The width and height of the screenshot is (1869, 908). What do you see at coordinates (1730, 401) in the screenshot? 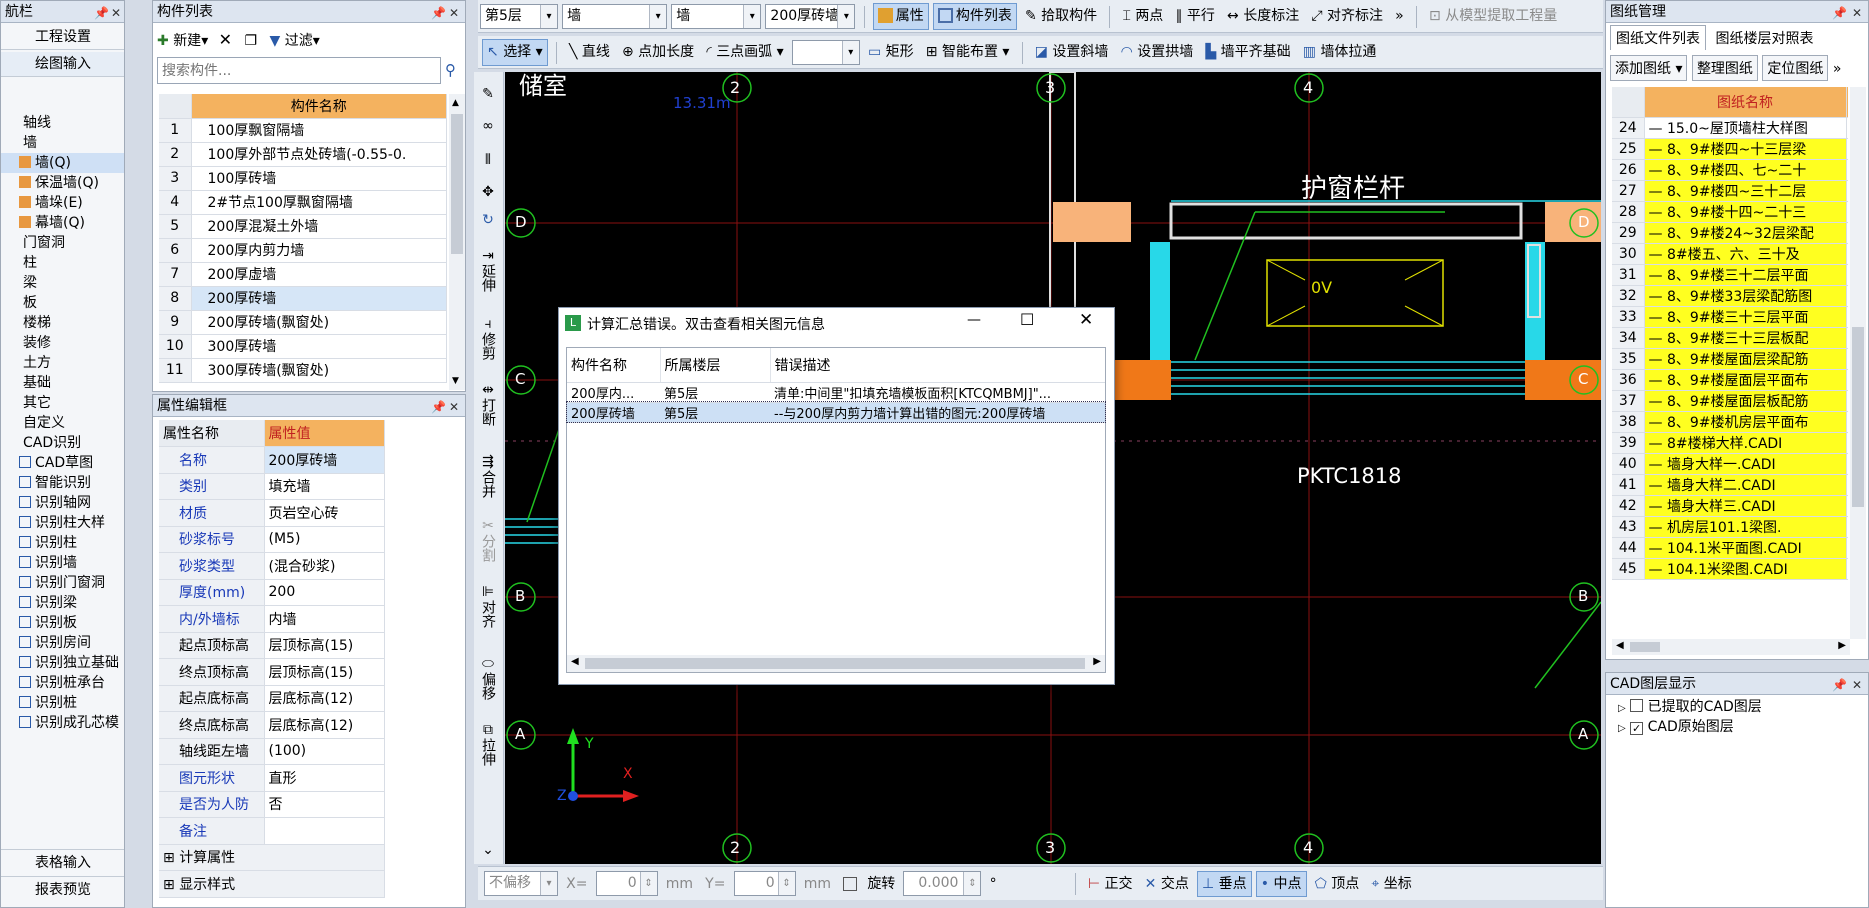
I see `drawing-row: 37— 8、9#楼屋面层板配筋1` at bounding box center [1730, 401].